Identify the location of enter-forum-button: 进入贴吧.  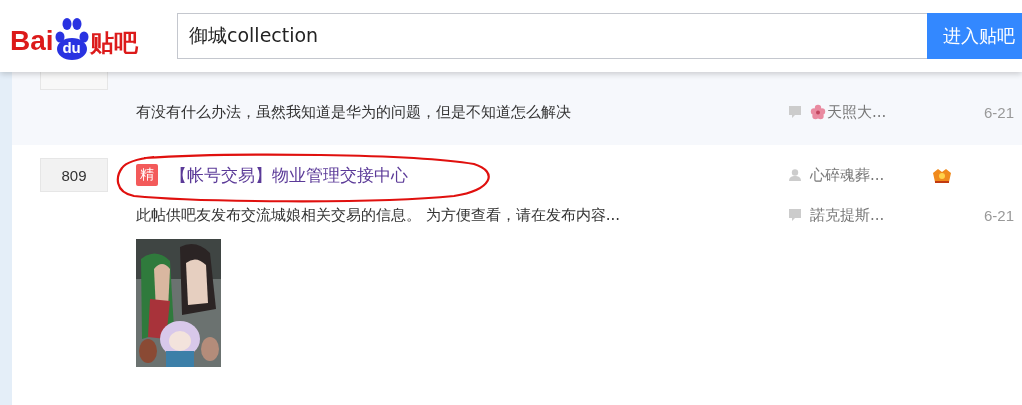
(974, 36).